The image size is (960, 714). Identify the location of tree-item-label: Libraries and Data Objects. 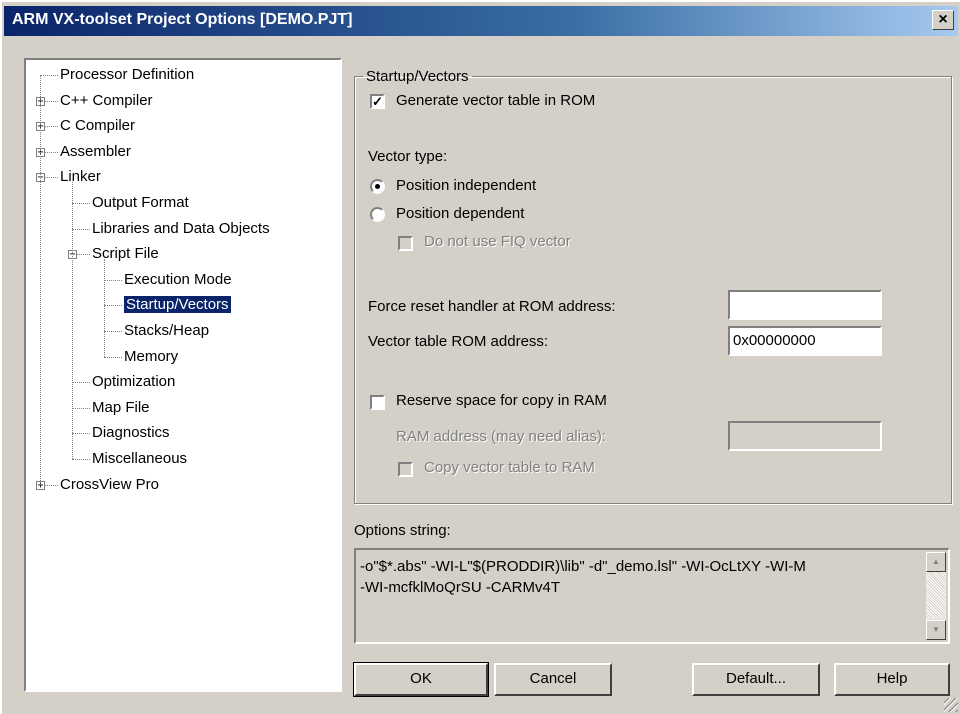
(181, 228).